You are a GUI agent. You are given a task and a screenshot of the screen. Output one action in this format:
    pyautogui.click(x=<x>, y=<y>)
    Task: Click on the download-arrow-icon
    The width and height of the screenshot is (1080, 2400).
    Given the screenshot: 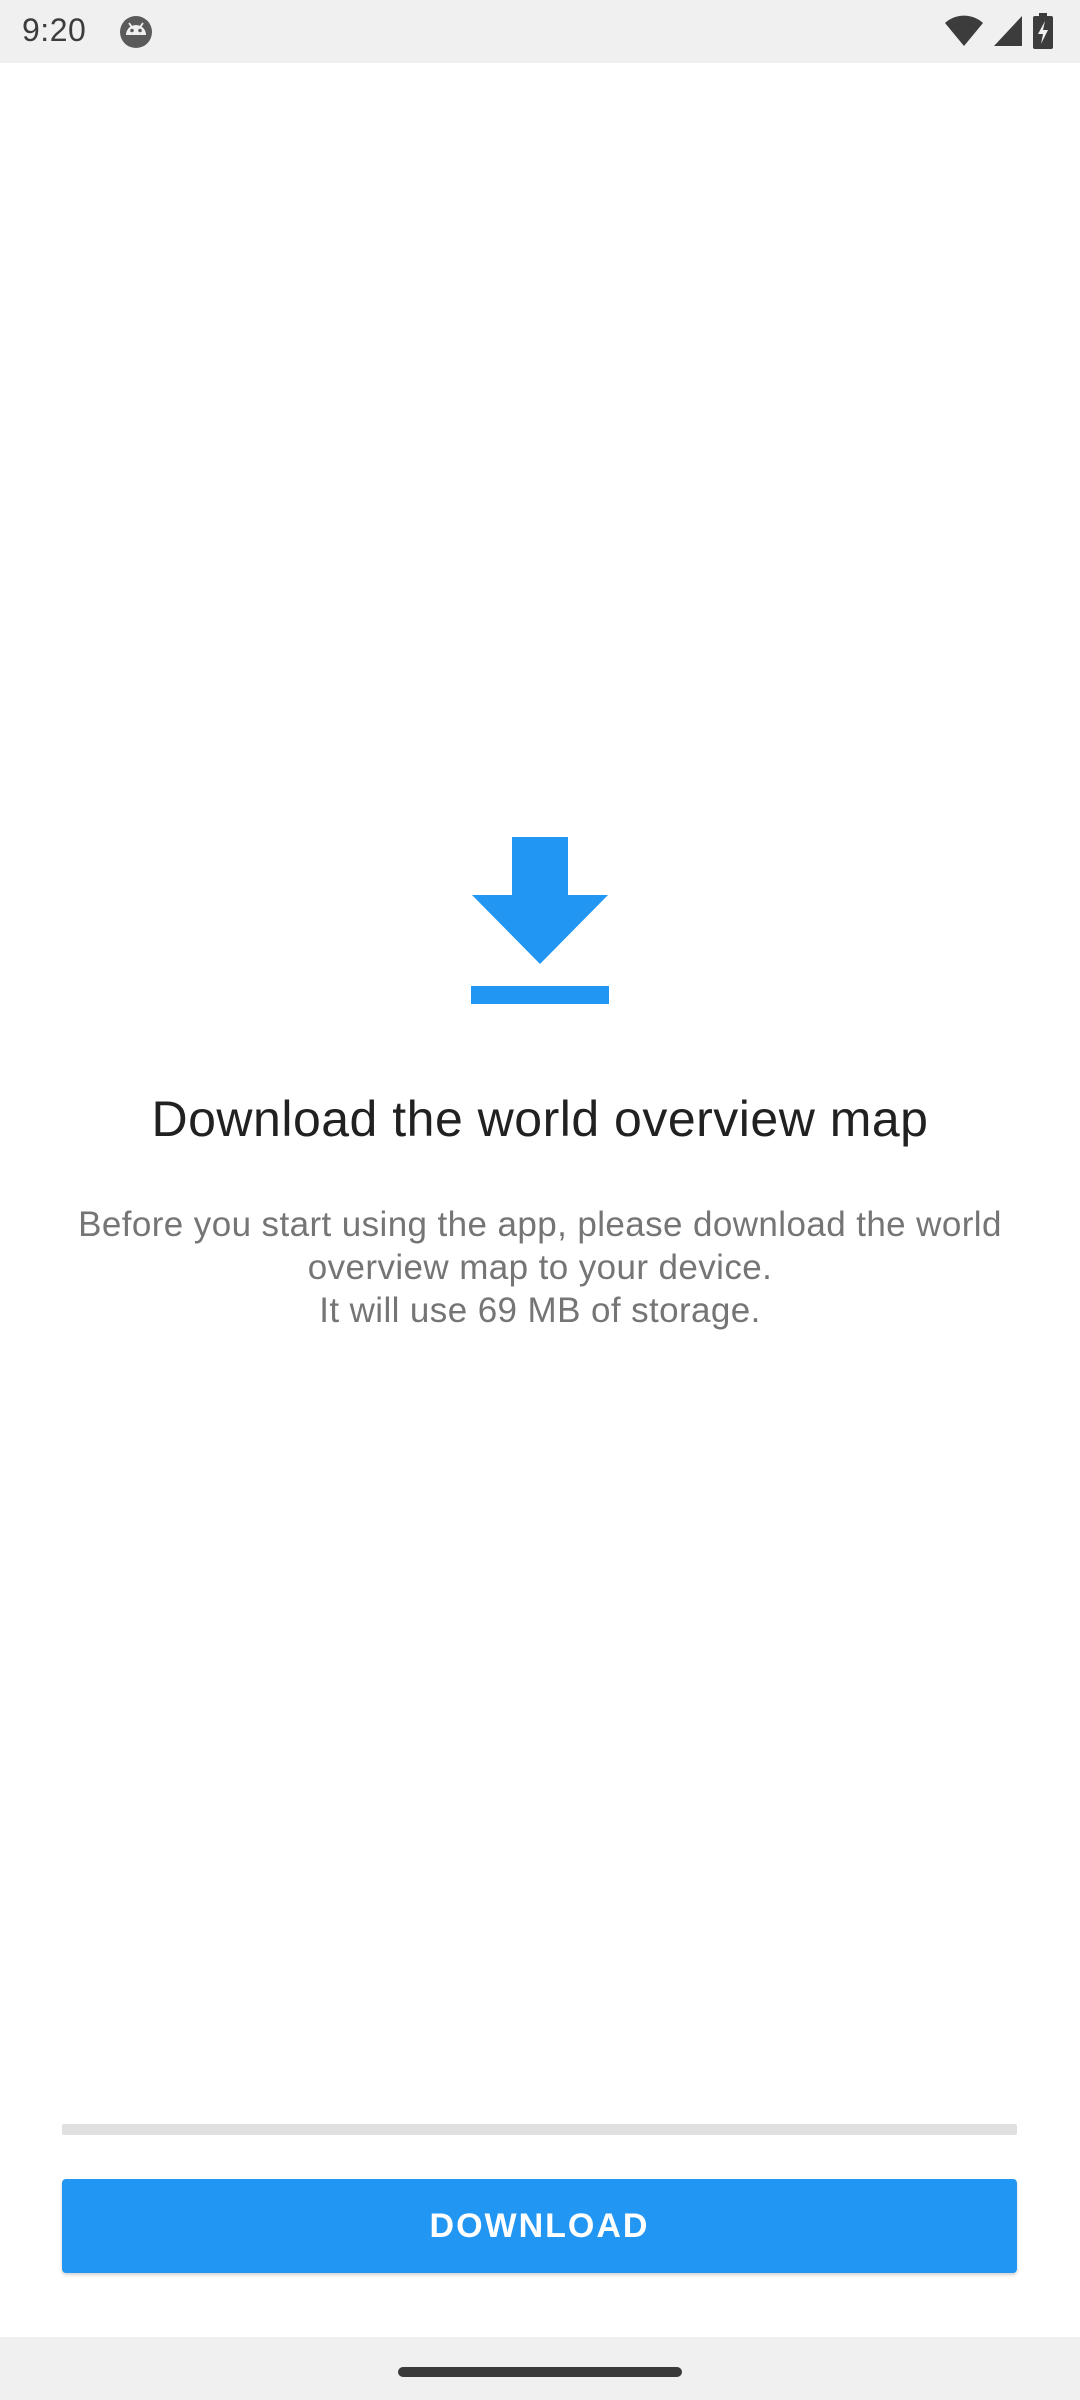 What is the action you would take?
    pyautogui.click(x=540, y=922)
    